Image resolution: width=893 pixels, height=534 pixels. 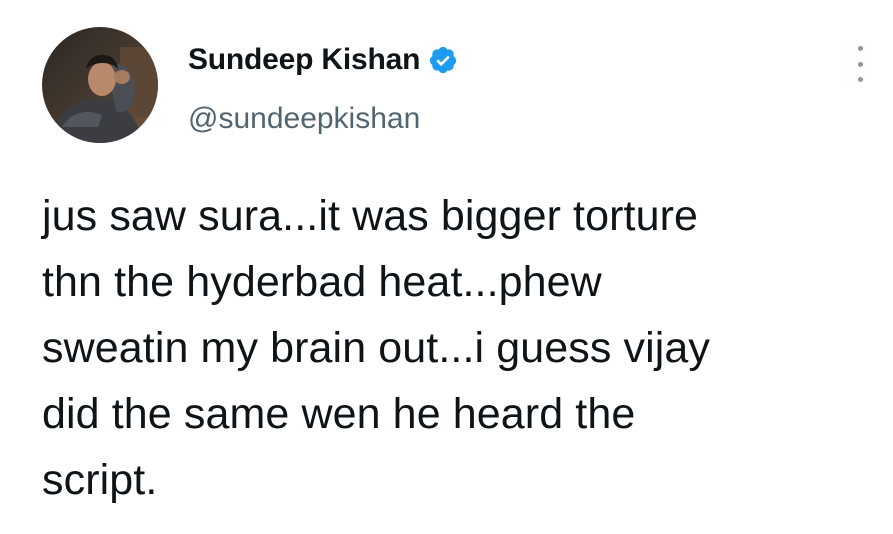 I want to click on more-options-button, so click(x=860, y=64).